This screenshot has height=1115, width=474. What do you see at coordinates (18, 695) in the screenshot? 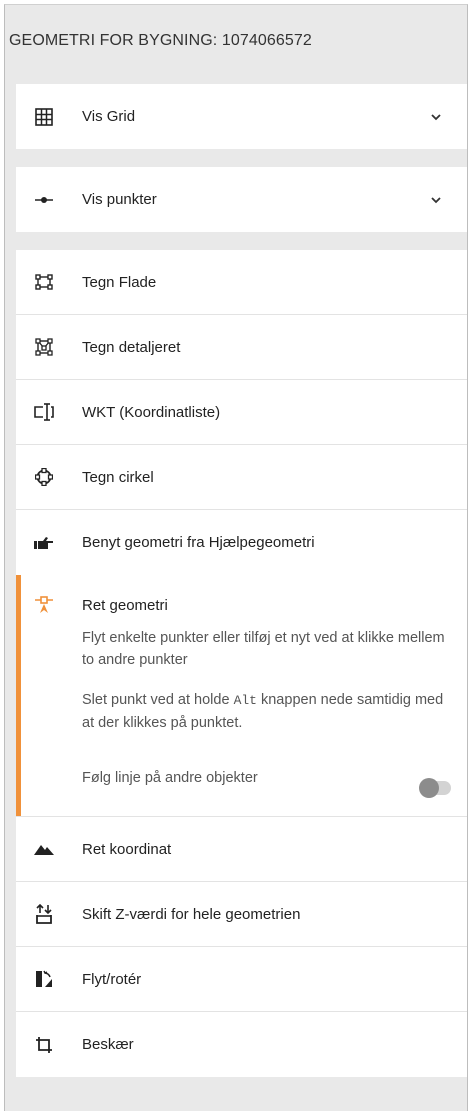
I see `active-accent-bar` at bounding box center [18, 695].